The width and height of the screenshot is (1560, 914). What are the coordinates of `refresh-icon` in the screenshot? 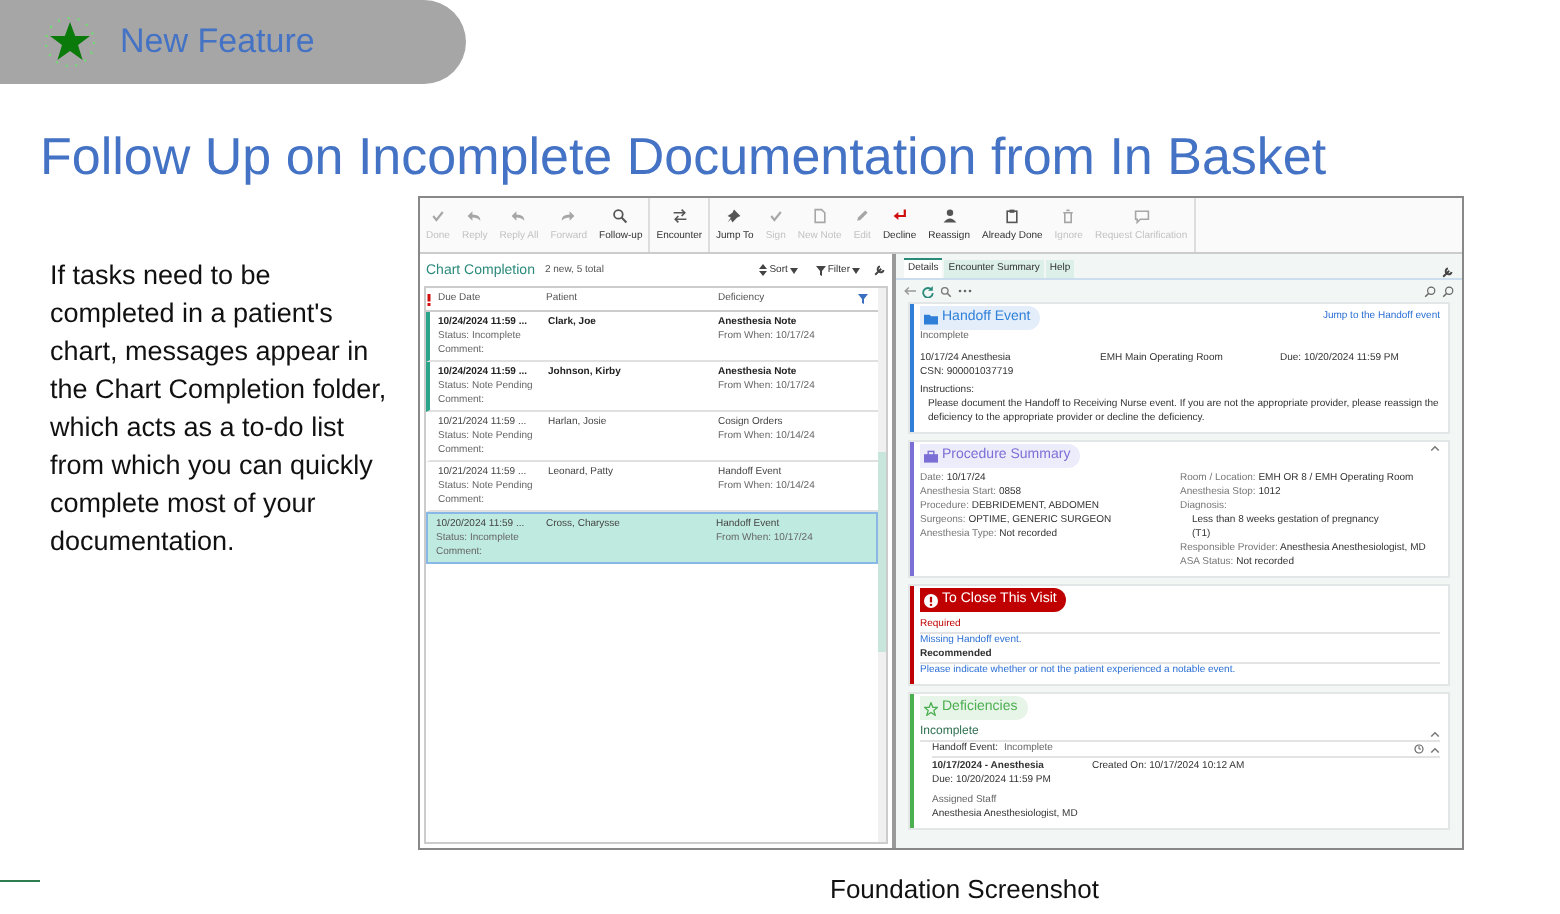 It's located at (928, 291).